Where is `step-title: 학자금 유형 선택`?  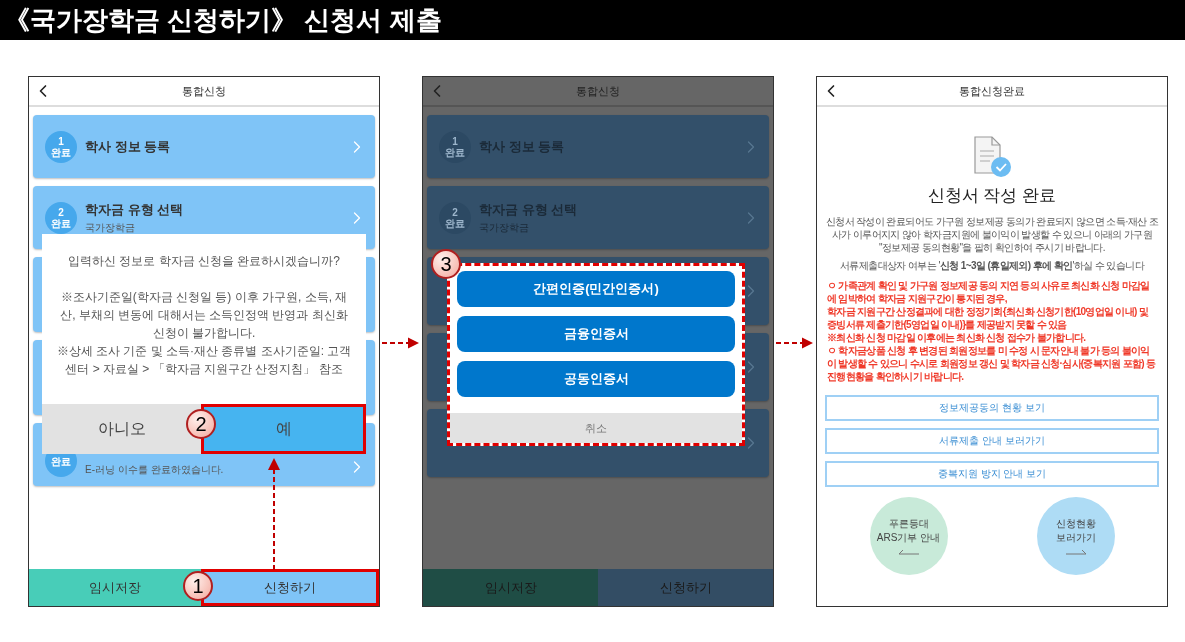
step-title: 학자금 유형 선택 is located at coordinates (134, 210).